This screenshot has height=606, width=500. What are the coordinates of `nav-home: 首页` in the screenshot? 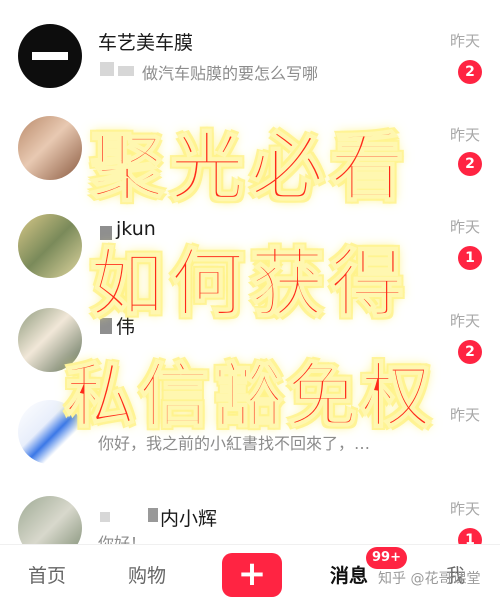 It's located at (47, 574).